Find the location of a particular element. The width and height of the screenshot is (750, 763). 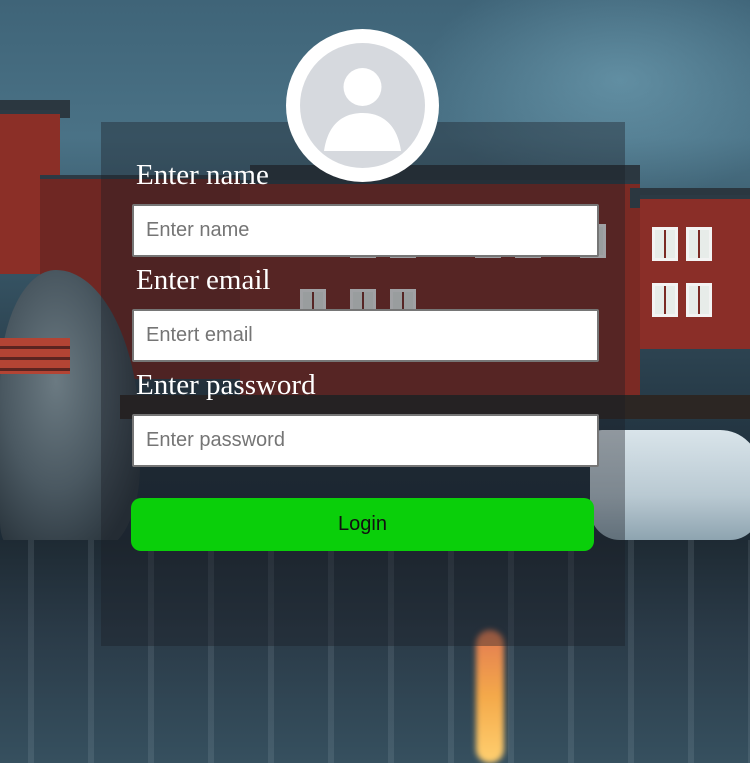

login-button: Login is located at coordinates (362, 524).